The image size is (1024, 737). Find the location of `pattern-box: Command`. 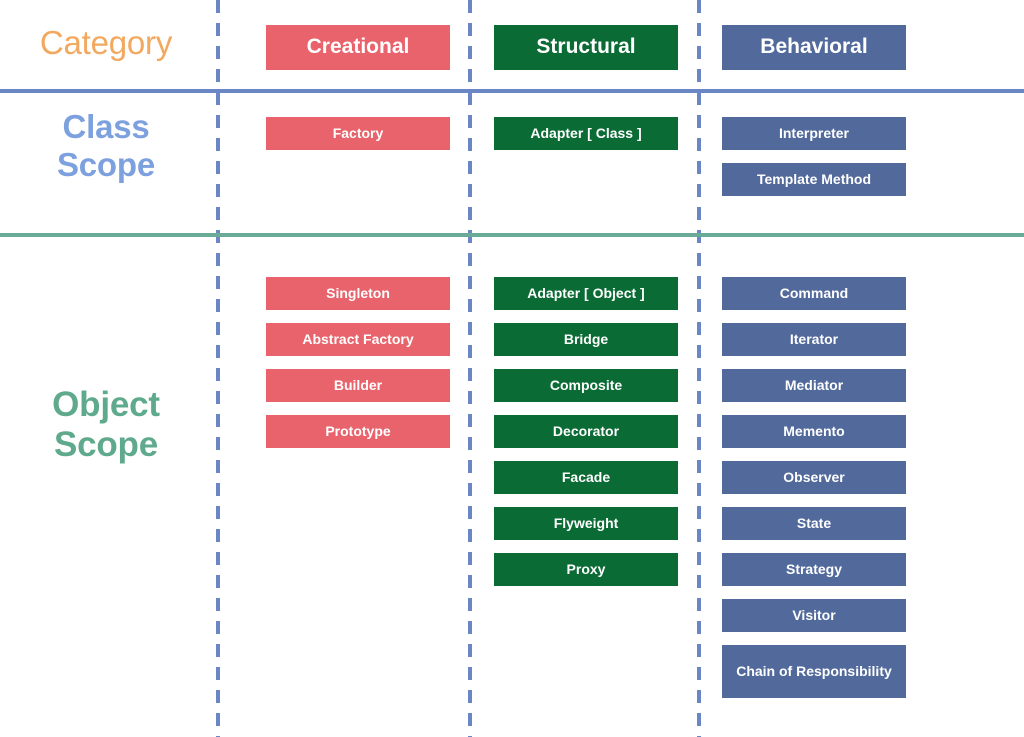

pattern-box: Command is located at coordinates (814, 293).